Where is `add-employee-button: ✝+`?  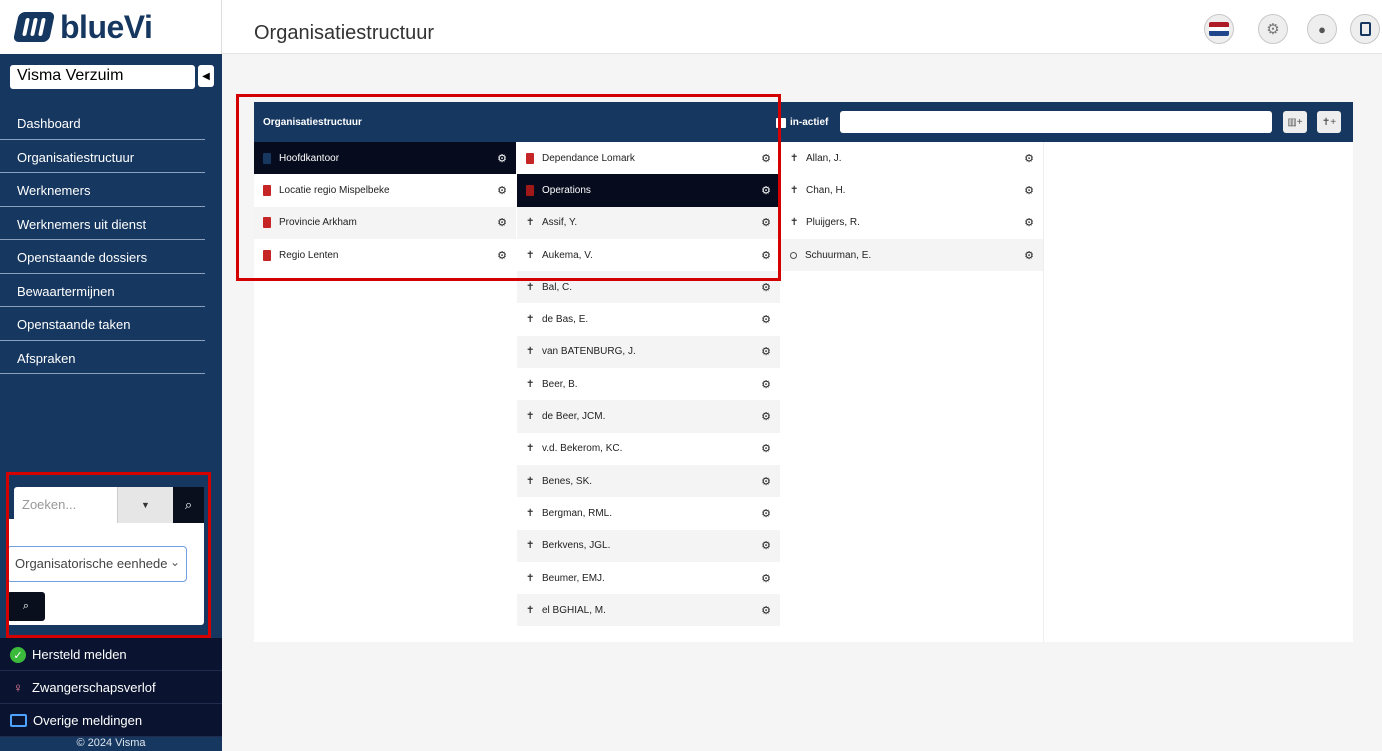 add-employee-button: ✝+ is located at coordinates (1329, 122).